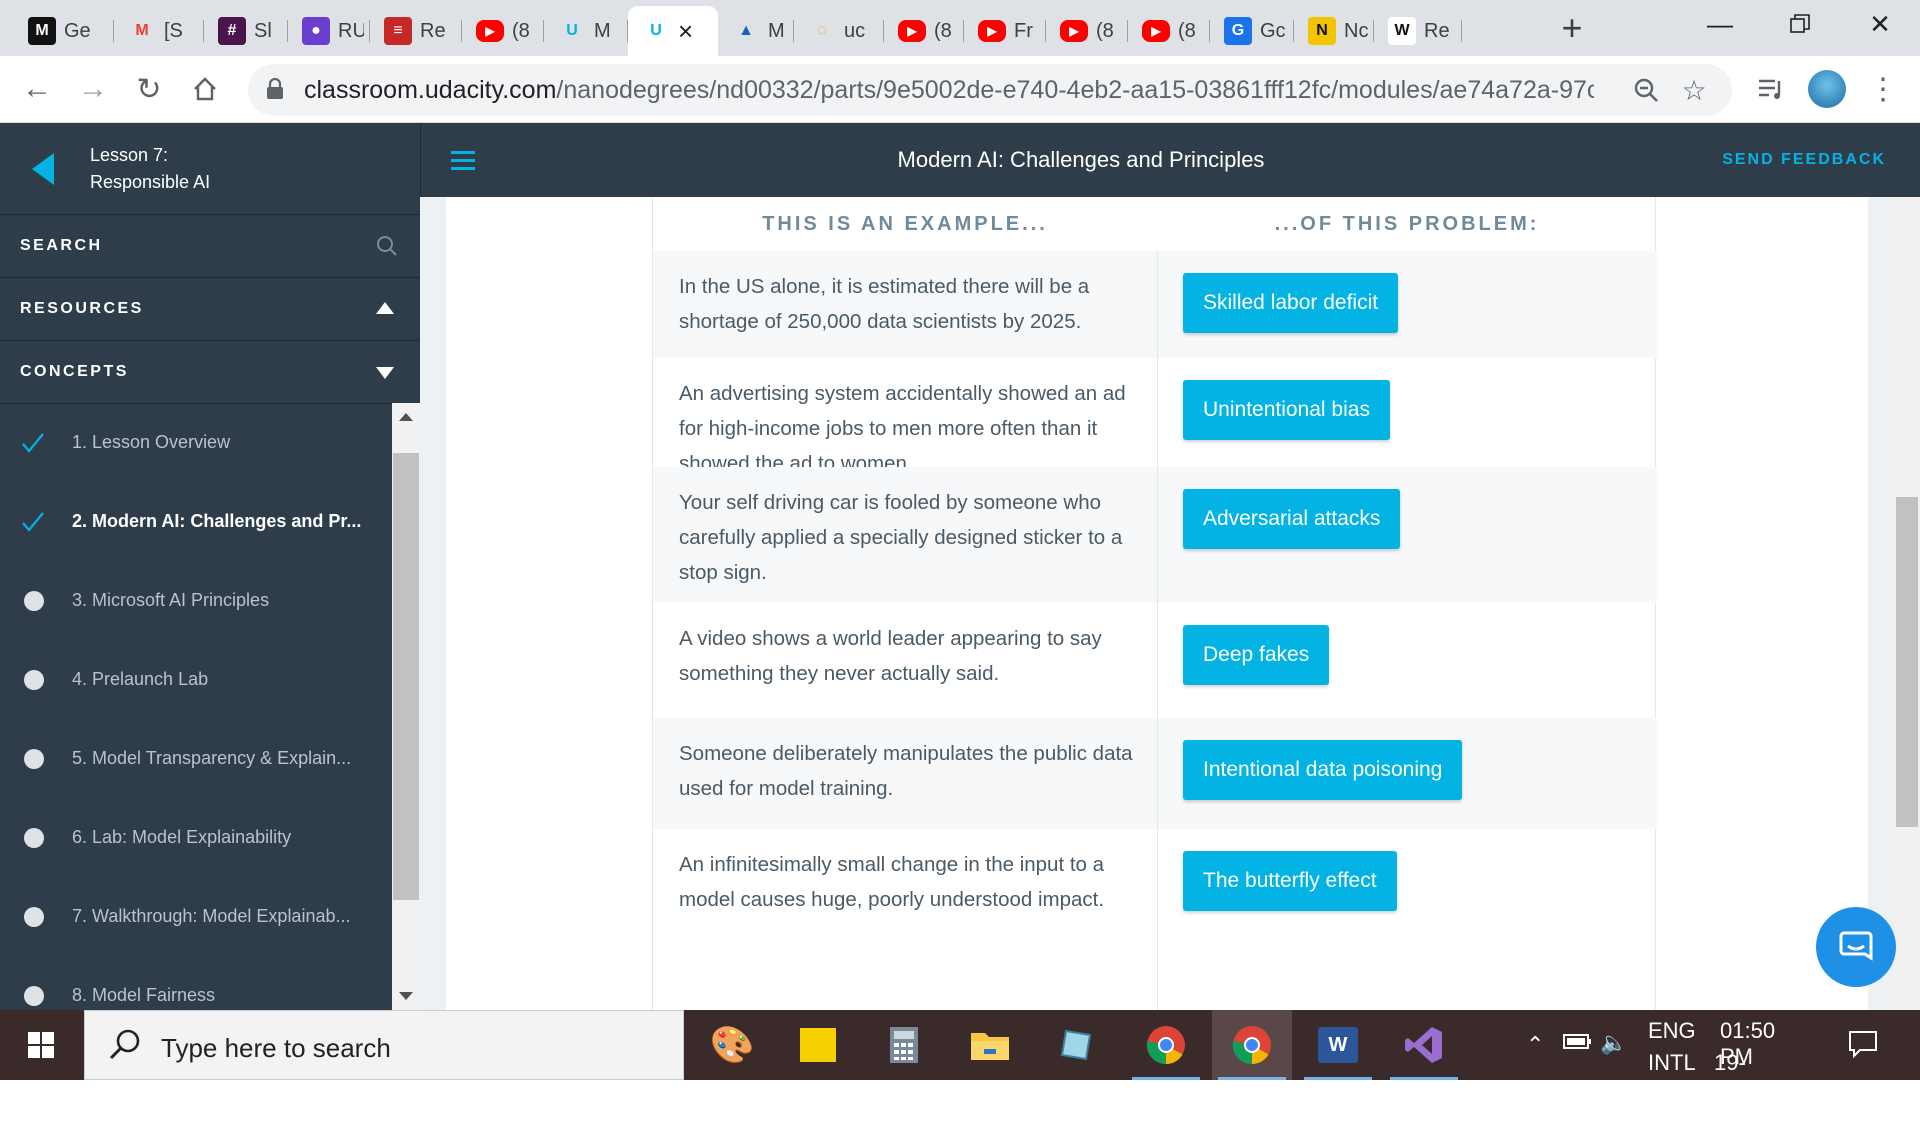  I want to click on column-divider, so click(1157, 304).